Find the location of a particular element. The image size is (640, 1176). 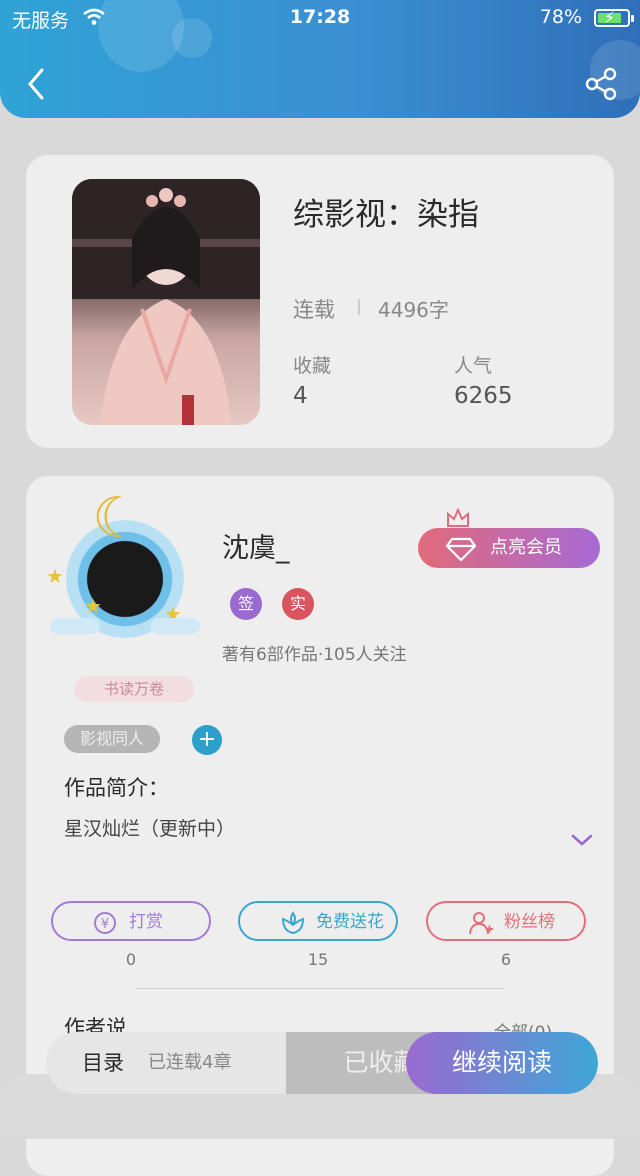

reader-badge: 书读万卷 is located at coordinates (134, 689).